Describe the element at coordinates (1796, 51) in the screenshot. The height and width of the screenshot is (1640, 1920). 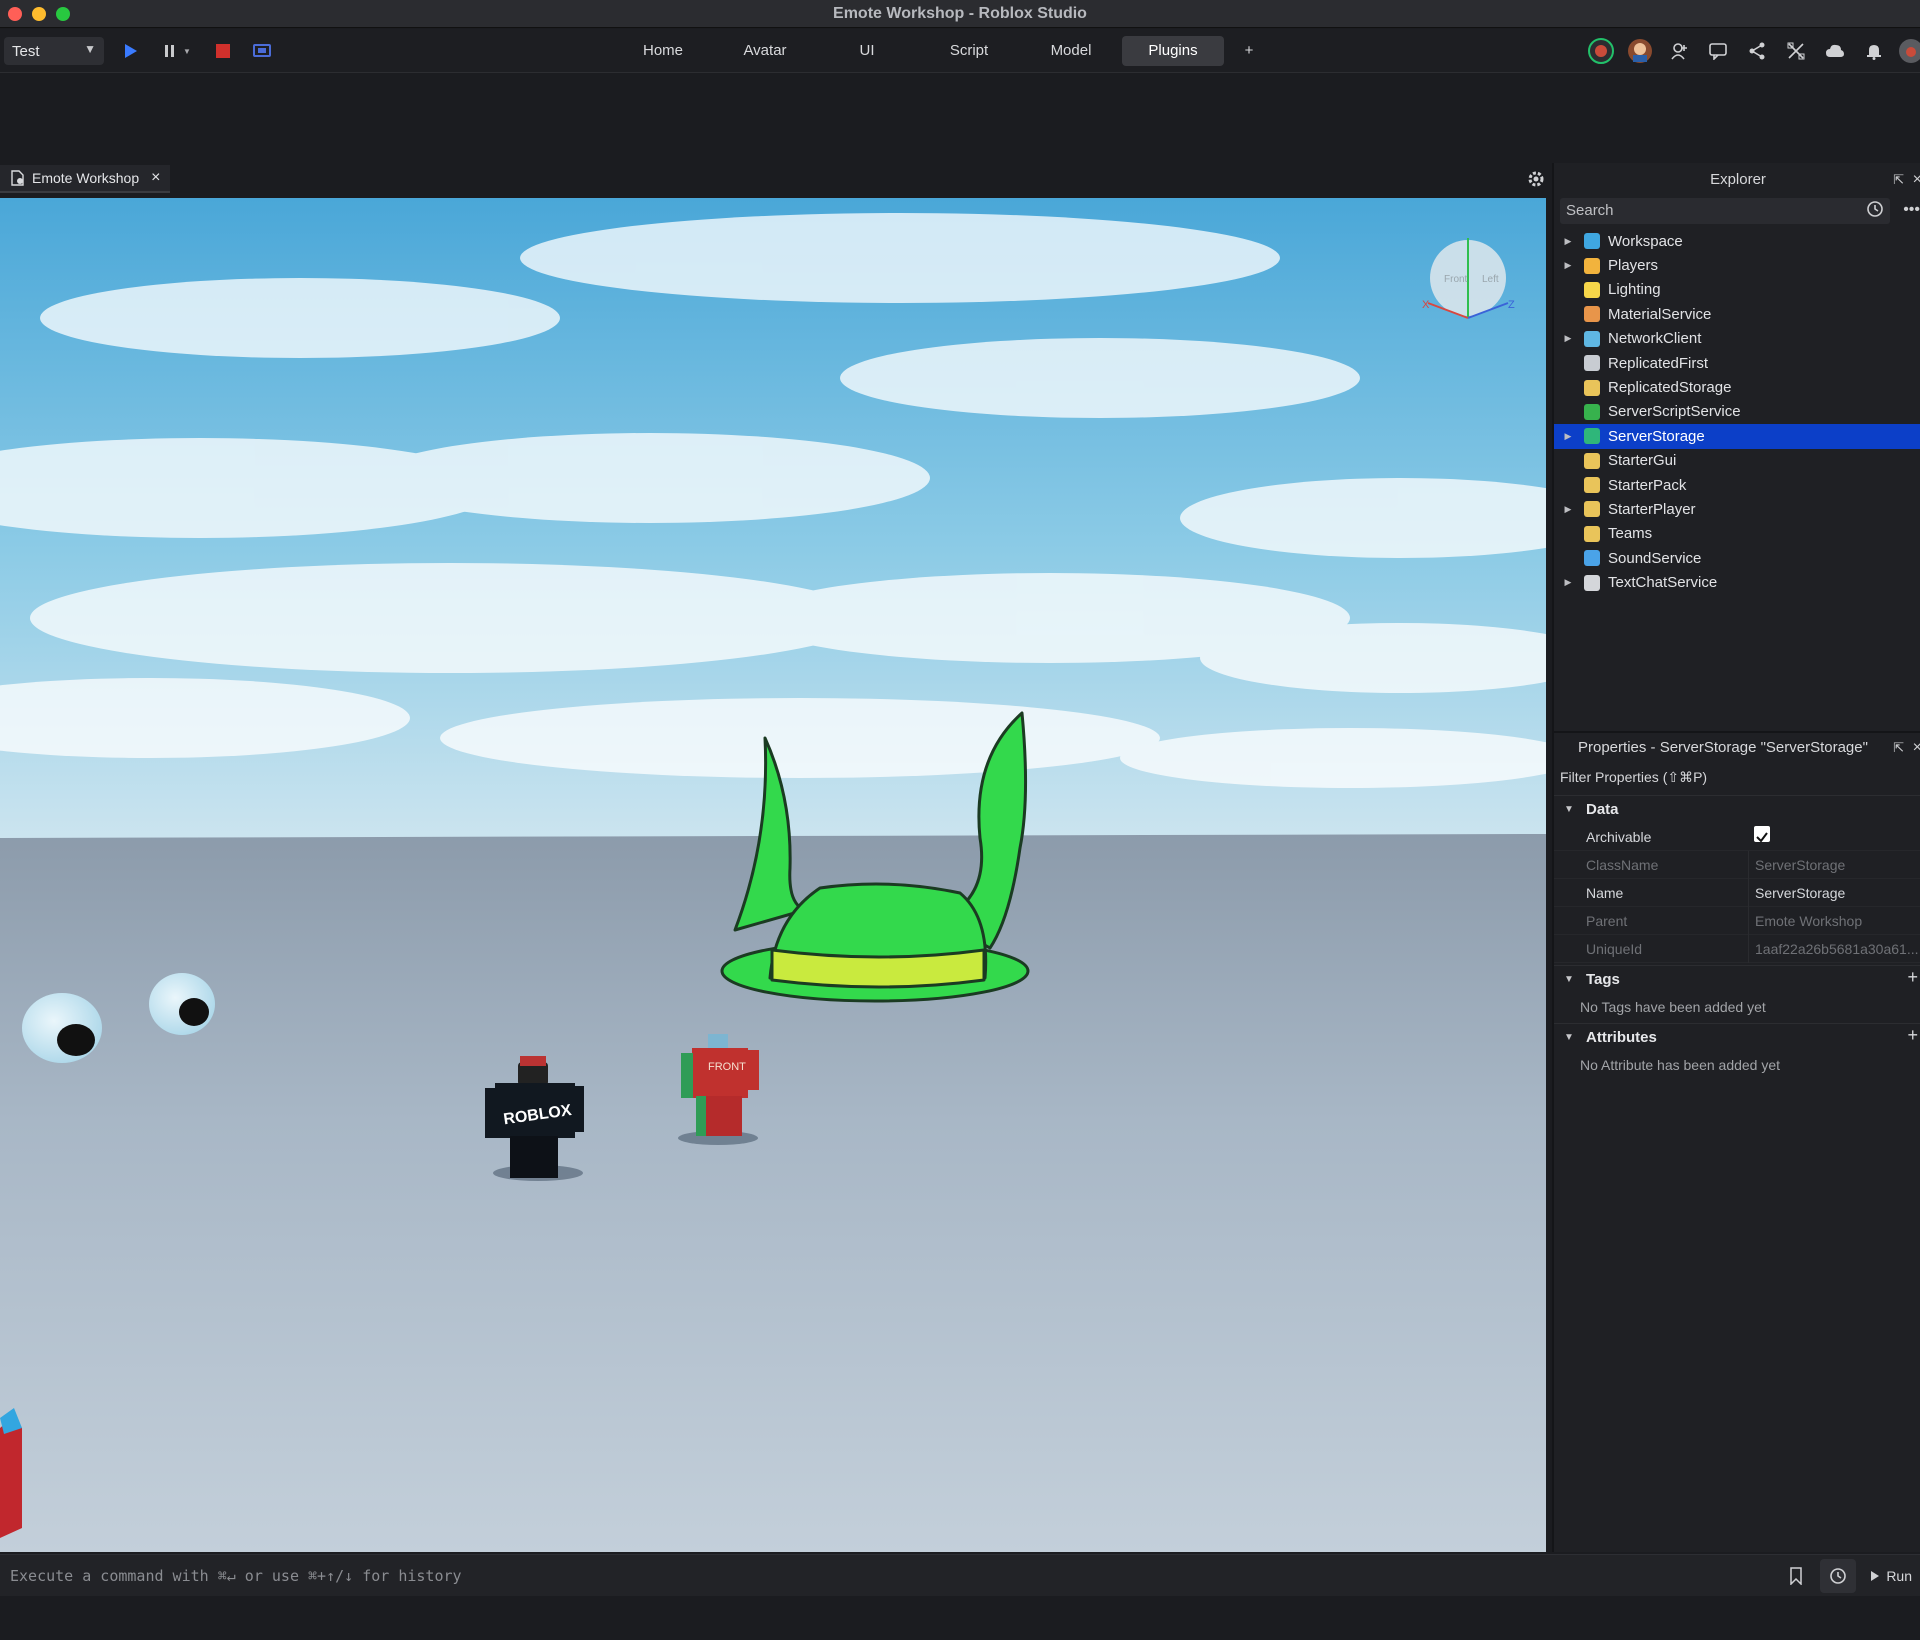
I see `collaboration-icon` at that location.